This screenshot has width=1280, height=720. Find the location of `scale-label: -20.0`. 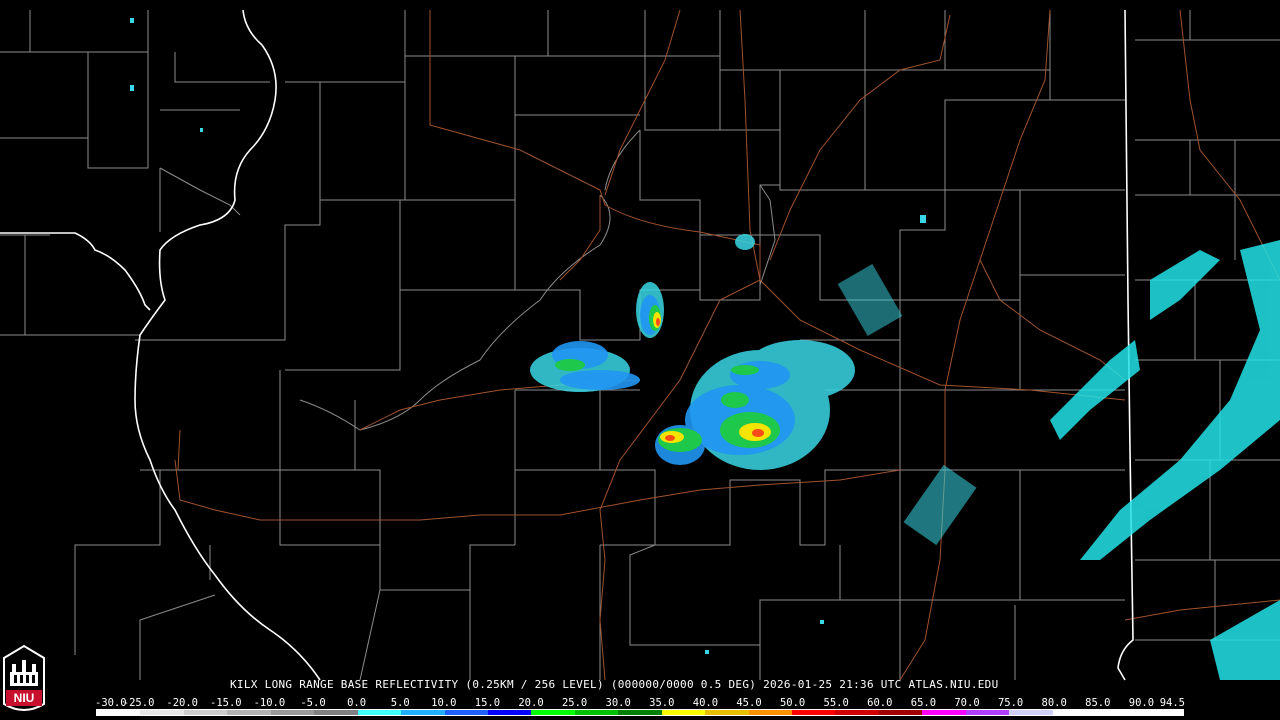

scale-label: -20.0 is located at coordinates (182, 703).